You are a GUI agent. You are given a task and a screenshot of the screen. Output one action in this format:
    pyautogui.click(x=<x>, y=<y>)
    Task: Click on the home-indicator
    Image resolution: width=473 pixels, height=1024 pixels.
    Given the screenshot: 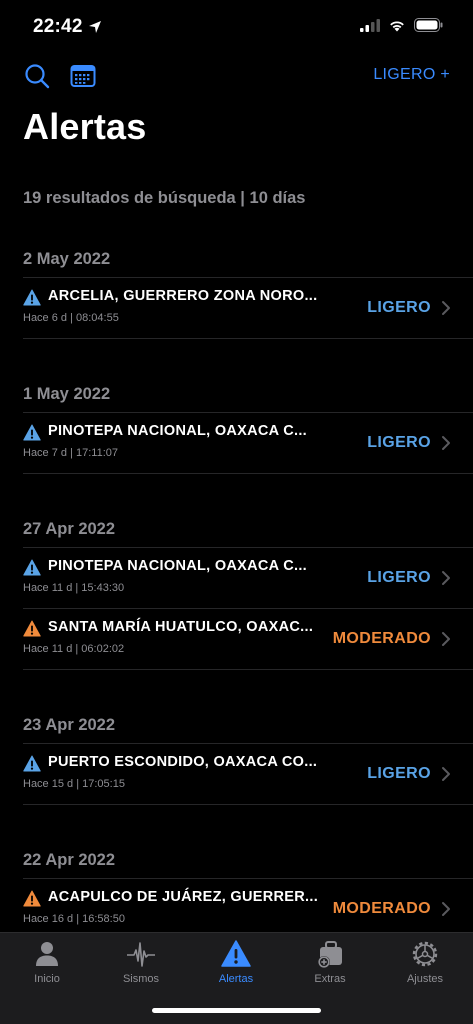 What is the action you would take?
    pyautogui.click(x=236, y=1010)
    